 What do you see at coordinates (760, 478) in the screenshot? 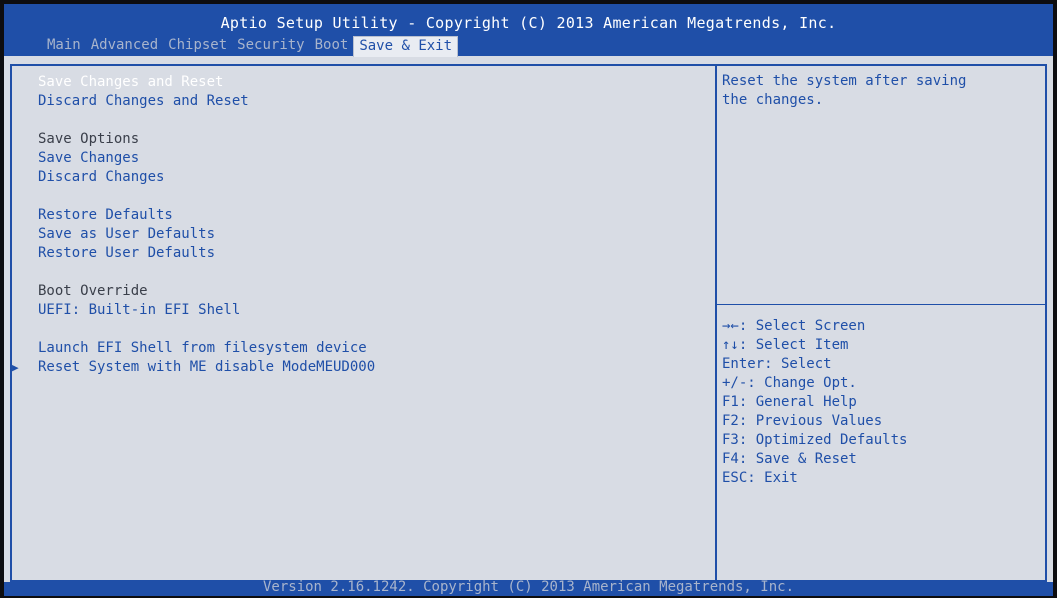
I see `key-esc-exit: ESC: Exit` at bounding box center [760, 478].